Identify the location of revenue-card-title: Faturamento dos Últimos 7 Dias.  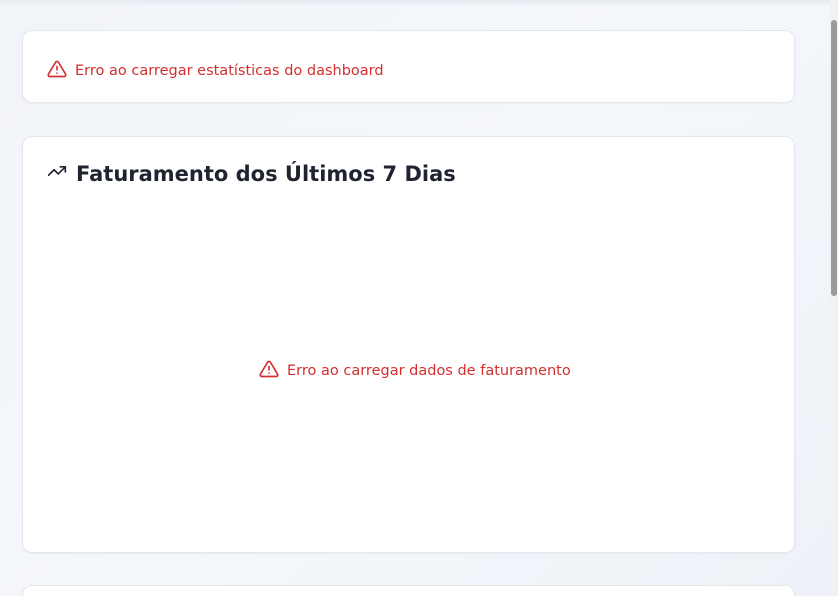
(251, 173).